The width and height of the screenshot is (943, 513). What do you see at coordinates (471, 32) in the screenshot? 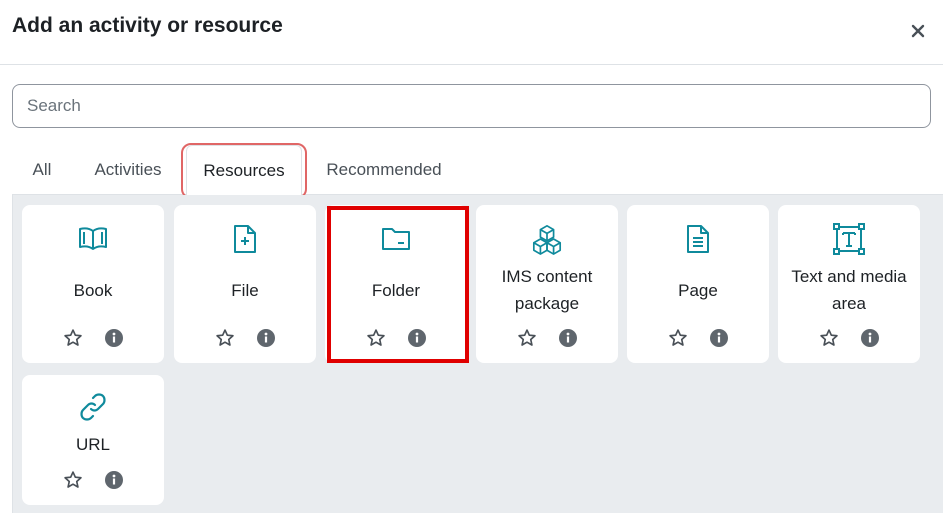
I see `modal-header: Add an activity or resource` at bounding box center [471, 32].